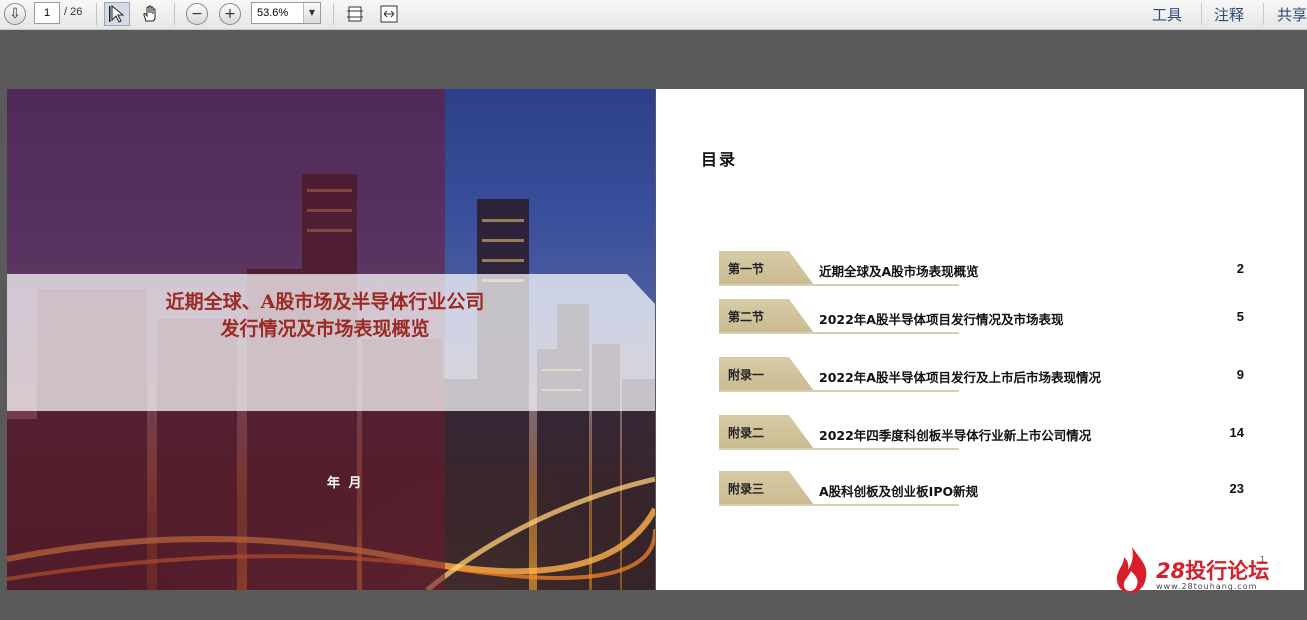 The height and width of the screenshot is (620, 1307). I want to click on toc-item: 附录二 2022年四季度科创板半导体行业新上市公司情况 14, so click(981, 432).